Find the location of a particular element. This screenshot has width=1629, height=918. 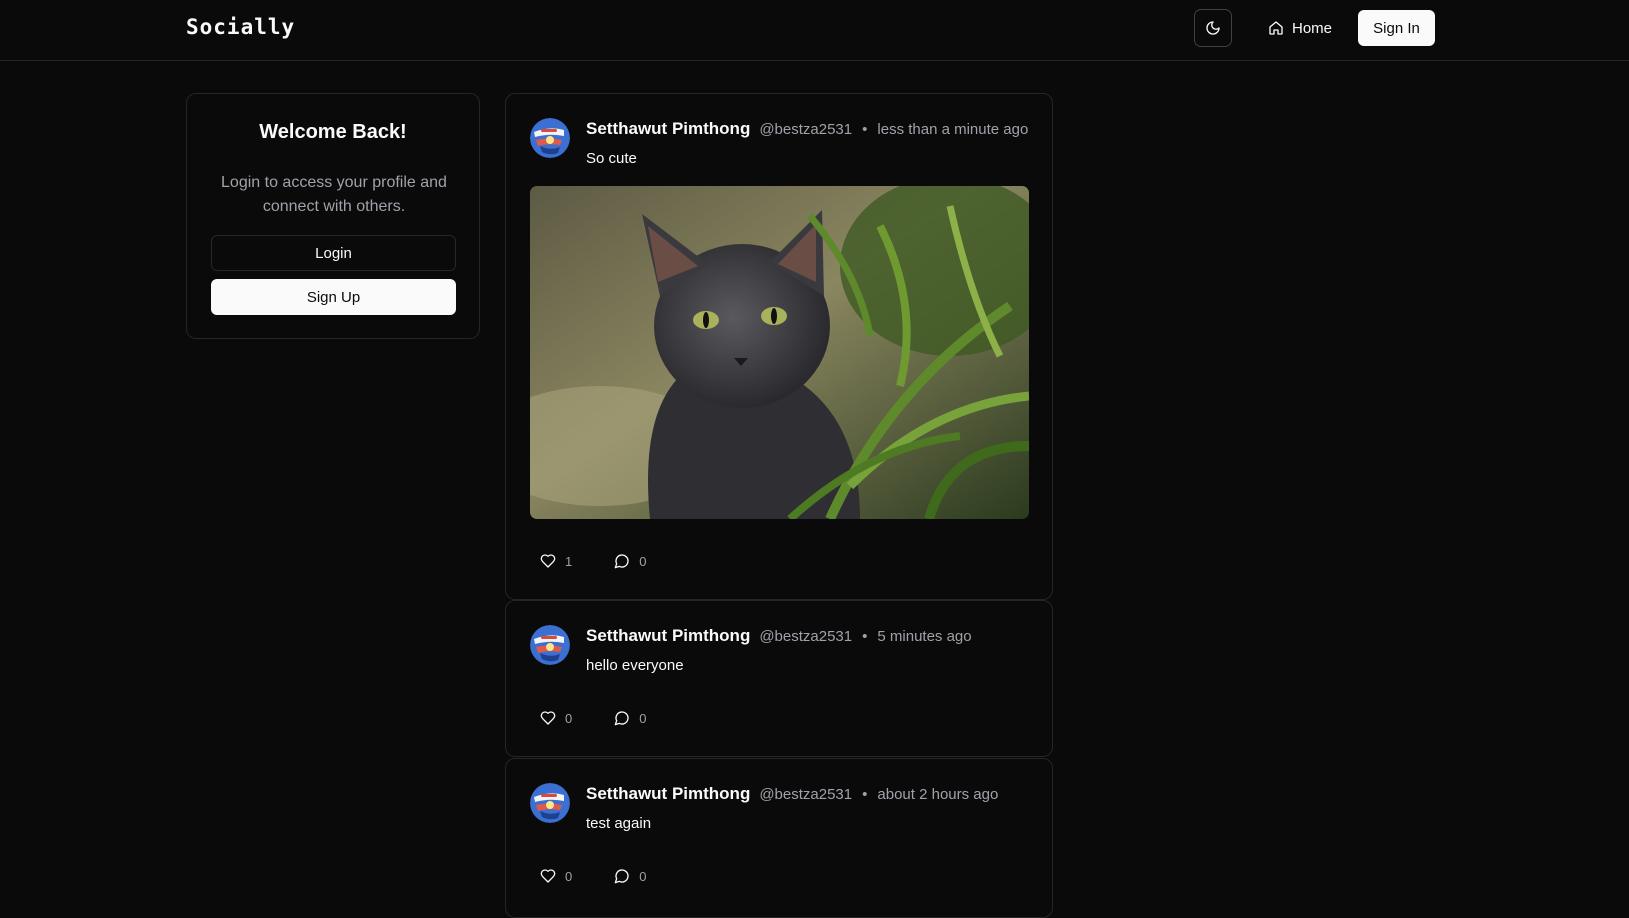

like-button: 1 is located at coordinates (556, 561).